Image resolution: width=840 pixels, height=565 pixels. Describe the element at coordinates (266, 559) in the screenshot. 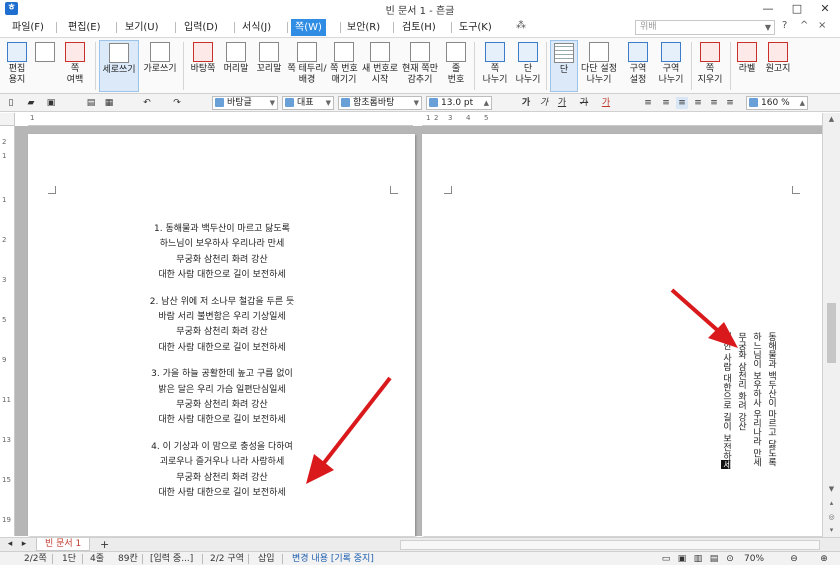

I see `status-insert-mode: 삽입` at that location.